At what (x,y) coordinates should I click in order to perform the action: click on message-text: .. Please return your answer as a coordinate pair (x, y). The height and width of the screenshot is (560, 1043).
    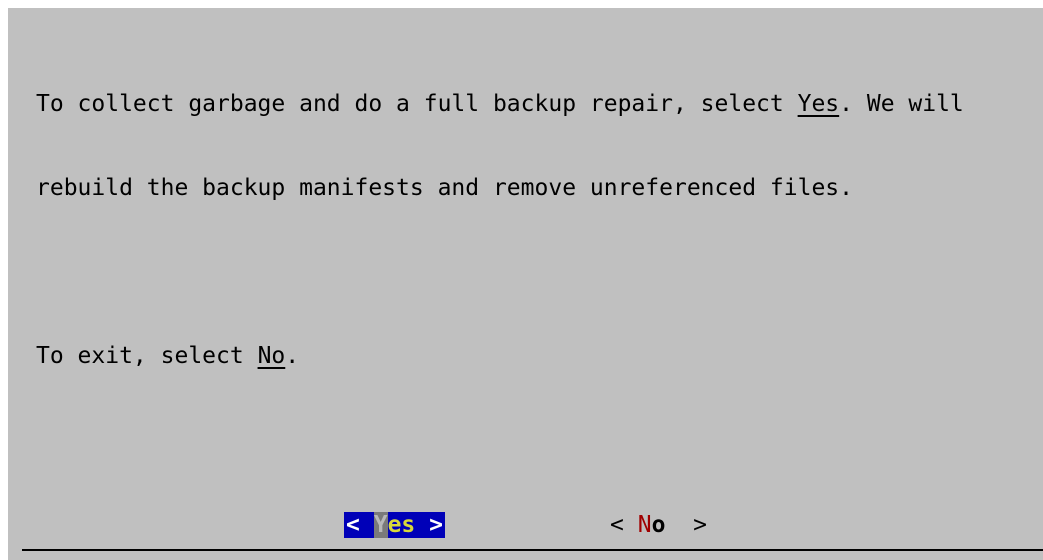
    Looking at the image, I should click on (292, 356).